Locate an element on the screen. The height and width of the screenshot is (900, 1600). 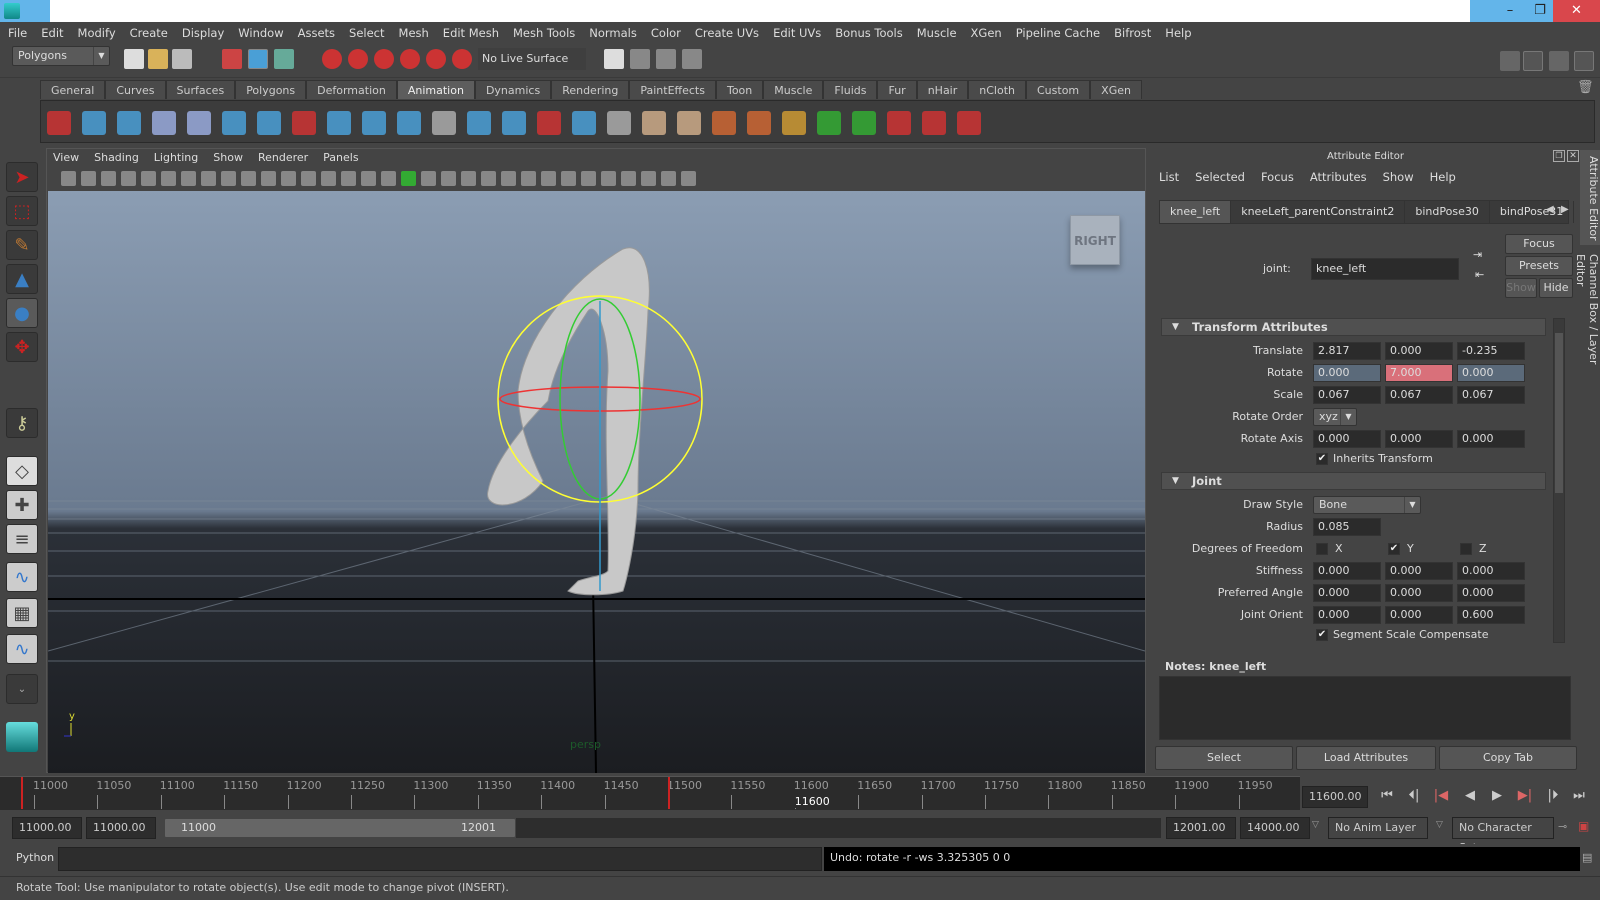
menu-normals: Normals is located at coordinates (613, 33).